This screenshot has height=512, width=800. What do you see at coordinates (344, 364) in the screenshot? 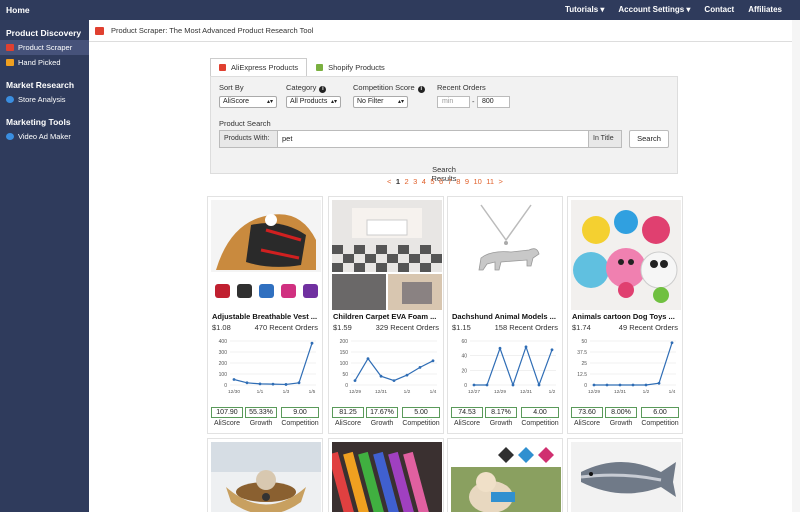
I see `y-tick-label: 100` at bounding box center [344, 364].